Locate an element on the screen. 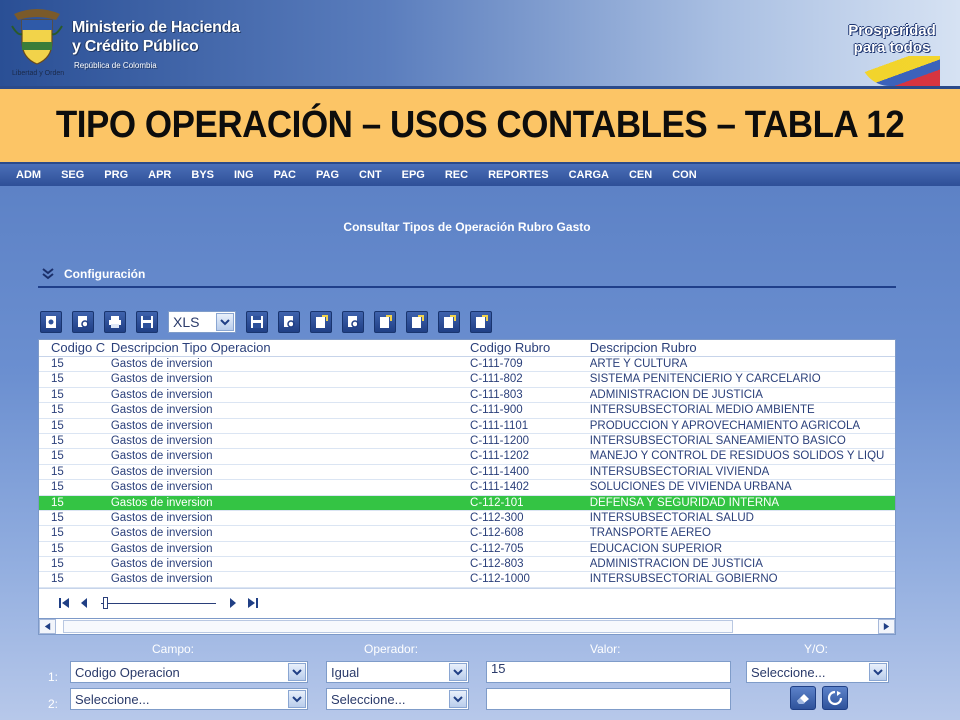  menu-apr: APR is located at coordinates (159, 175).